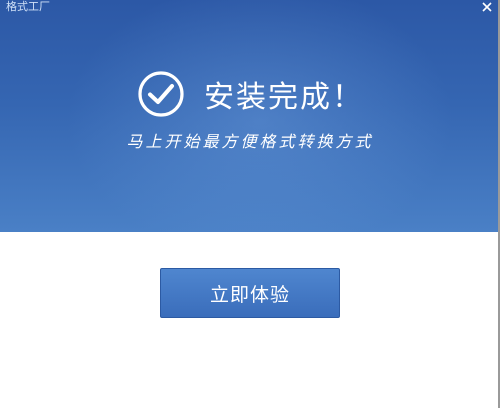 Image resolution: width=500 pixels, height=408 pixels. Describe the element at coordinates (284, 97) in the screenshot. I see `success-title: 安装完成！` at that location.